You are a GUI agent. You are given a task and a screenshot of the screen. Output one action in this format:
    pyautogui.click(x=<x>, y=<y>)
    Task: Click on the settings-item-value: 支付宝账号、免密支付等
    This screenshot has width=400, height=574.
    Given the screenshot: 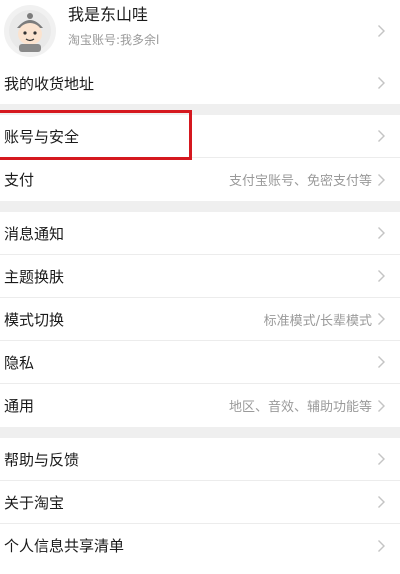 What is the action you would take?
    pyautogui.click(x=300, y=181)
    